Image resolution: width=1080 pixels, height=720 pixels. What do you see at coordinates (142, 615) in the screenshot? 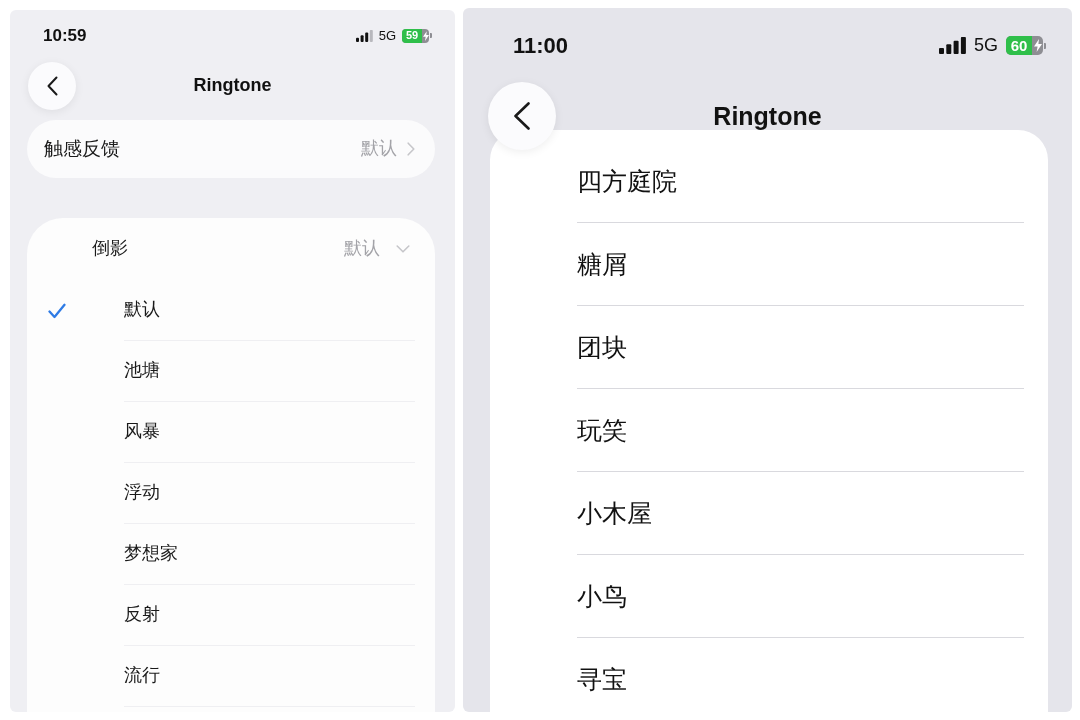
I see `ringtone-option: 反射` at bounding box center [142, 615].